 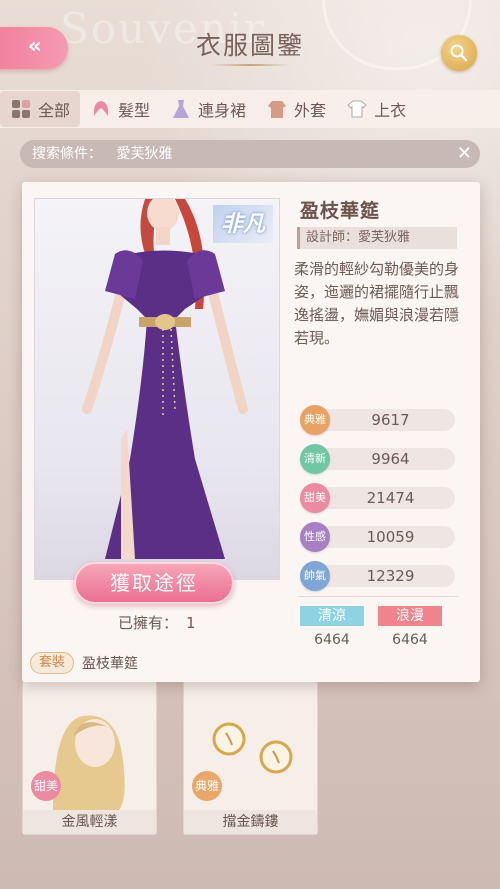 I want to click on stat-badge: 典雅, so click(x=315, y=420).